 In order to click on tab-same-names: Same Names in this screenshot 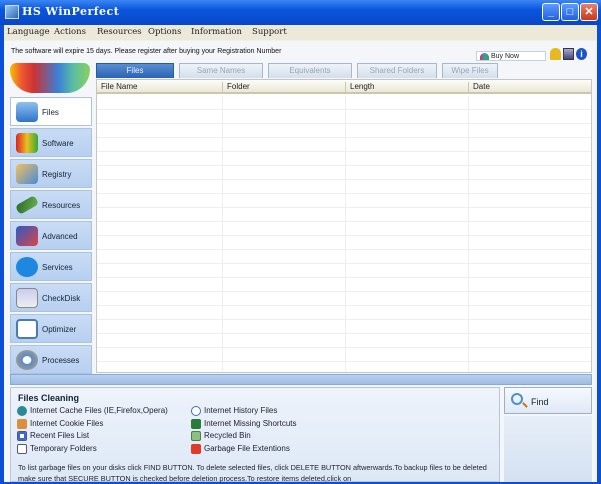, I will do `click(221, 70)`.